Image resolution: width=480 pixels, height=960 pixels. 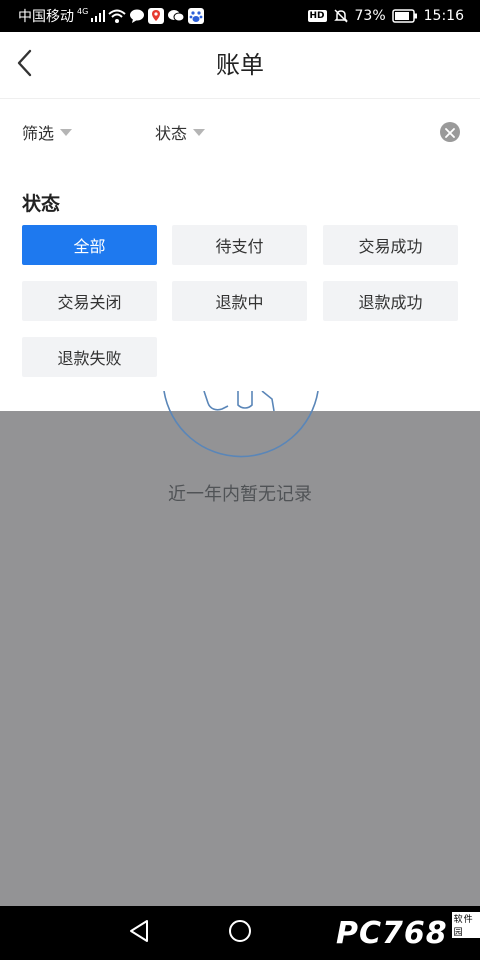 What do you see at coordinates (242, 426) in the screenshot?
I see `empty-records-illustration-icon` at bounding box center [242, 426].